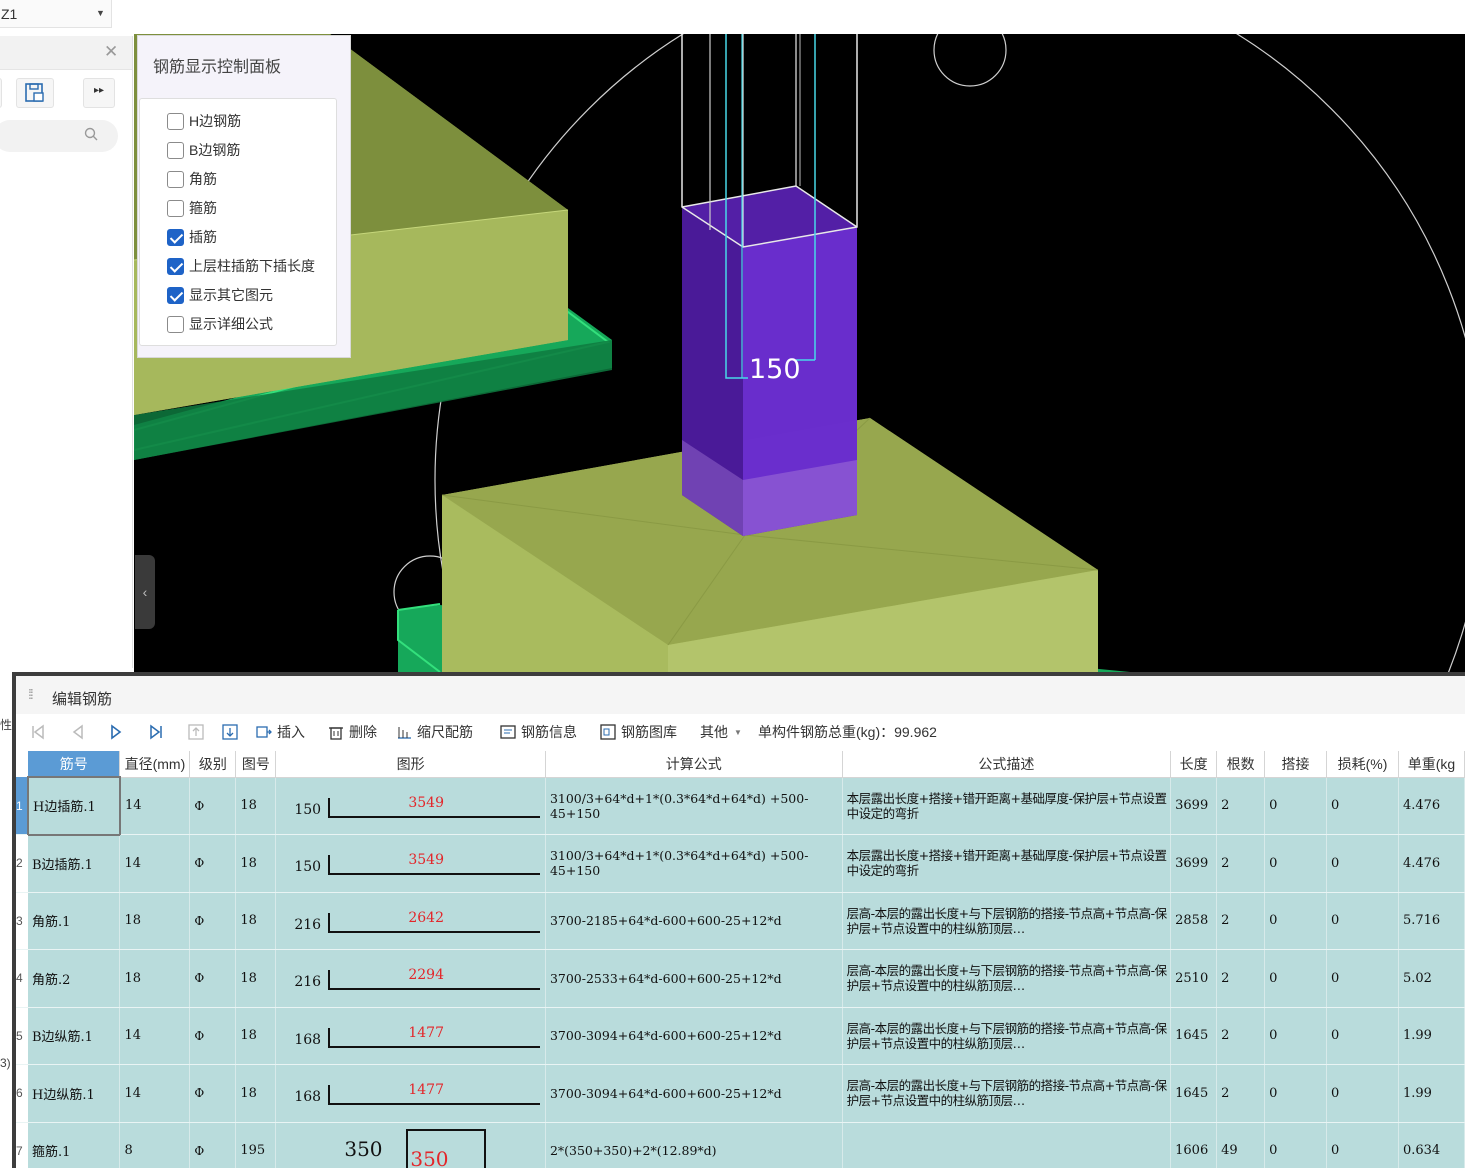 The height and width of the screenshot is (1168, 1465). I want to click on insert-button: 插入, so click(280, 732).